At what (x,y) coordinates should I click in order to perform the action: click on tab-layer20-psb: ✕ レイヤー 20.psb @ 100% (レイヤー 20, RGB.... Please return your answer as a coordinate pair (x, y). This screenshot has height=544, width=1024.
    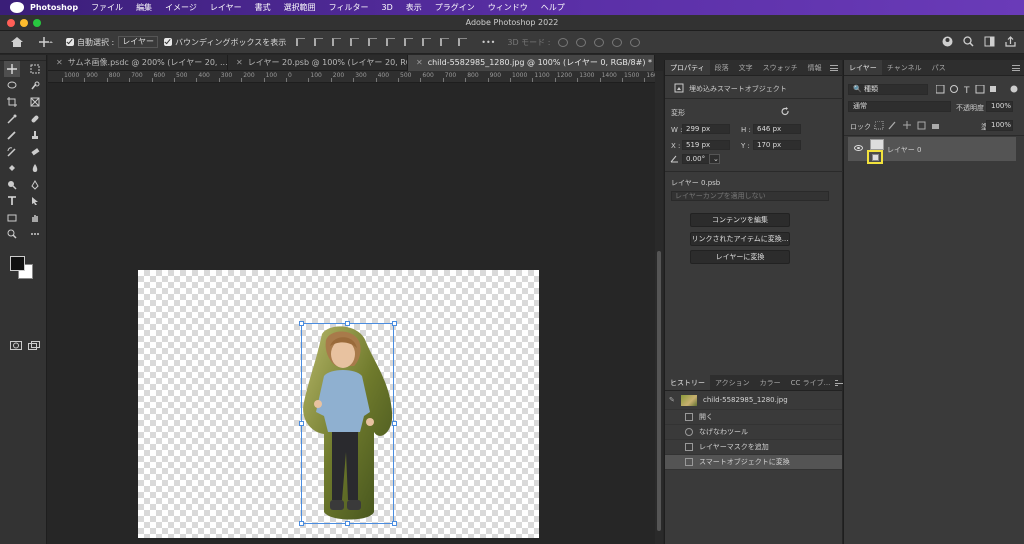
    Looking at the image, I should click on (318, 63).